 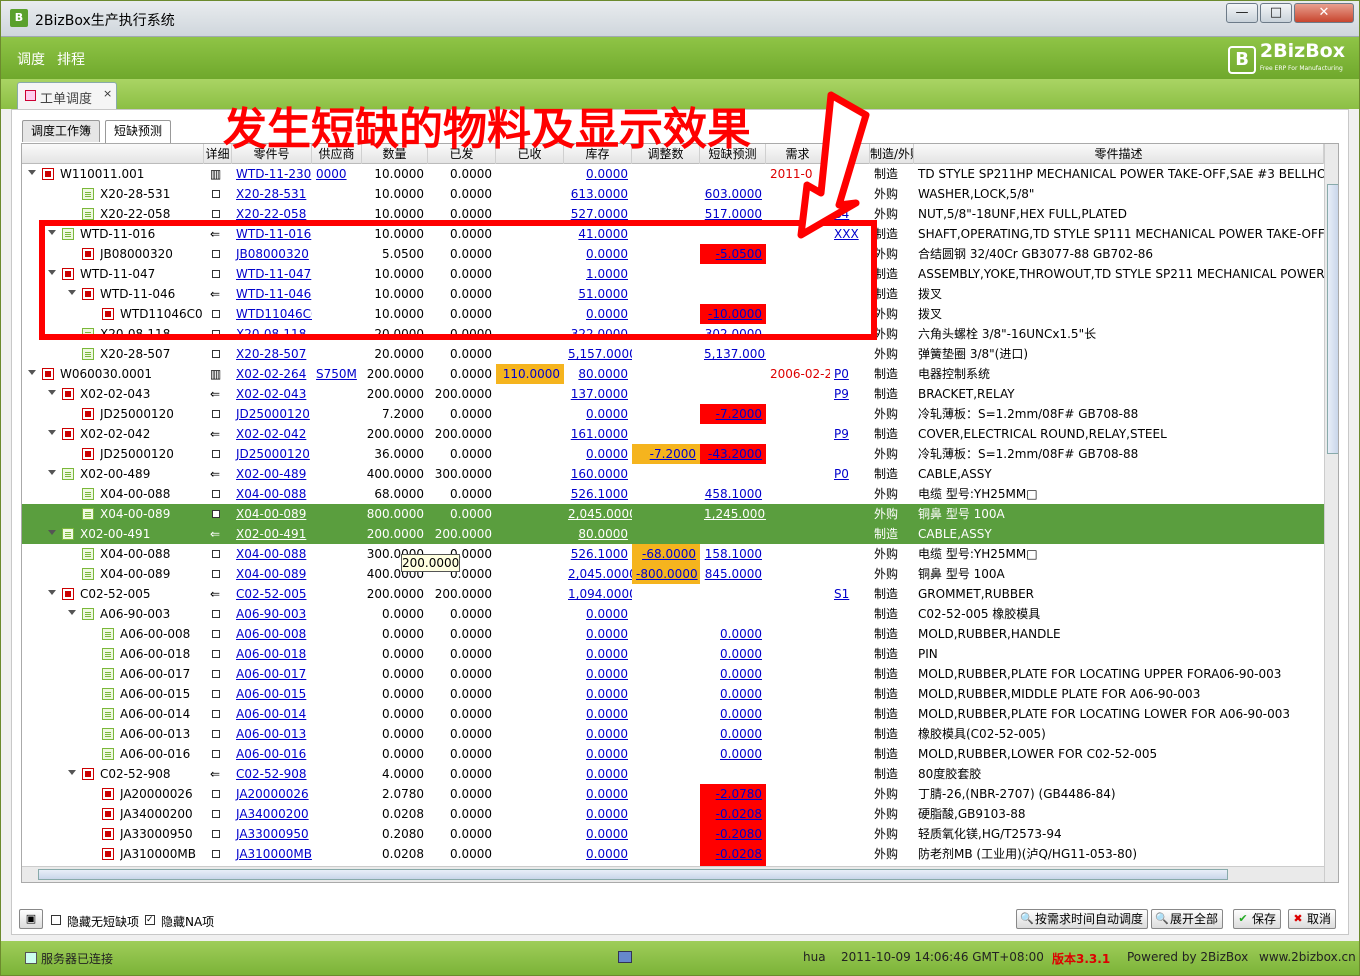 I want to click on tab-work-order-schedule: 工单调度 ×, so click(x=67, y=95).